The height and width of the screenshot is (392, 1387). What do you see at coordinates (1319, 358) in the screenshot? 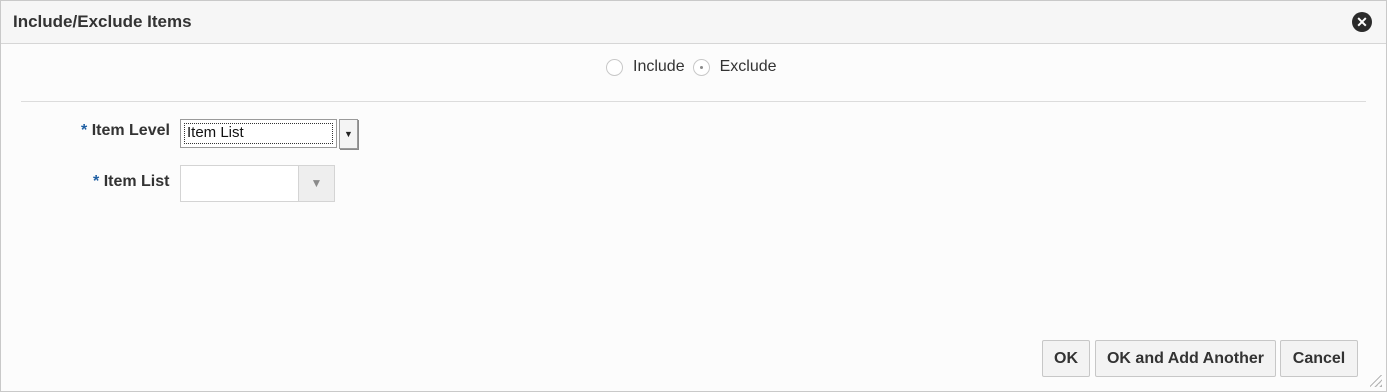
I see `cancel-button: Cancel` at bounding box center [1319, 358].